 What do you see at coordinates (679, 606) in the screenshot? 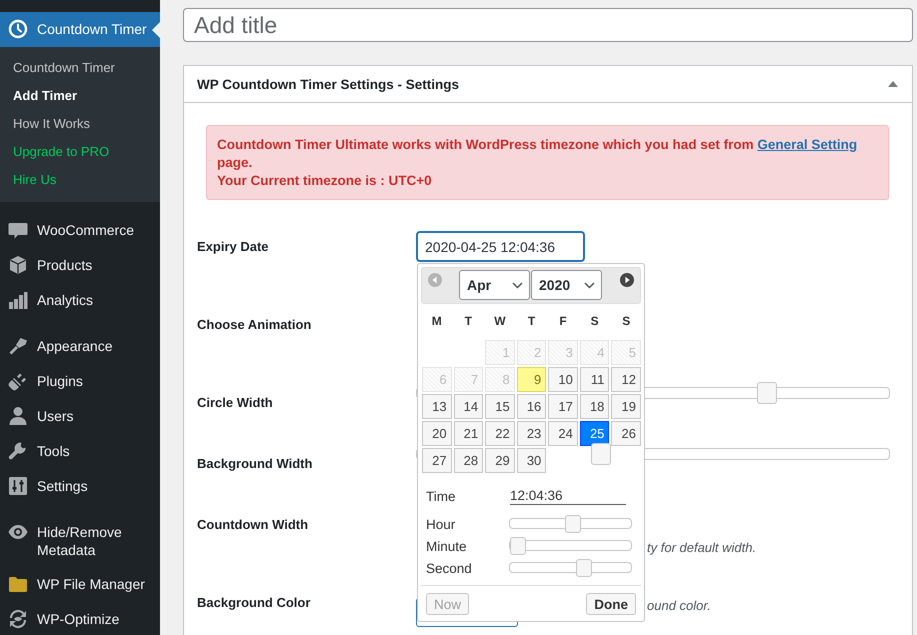
I see `field-hint: ound color.` at bounding box center [679, 606].